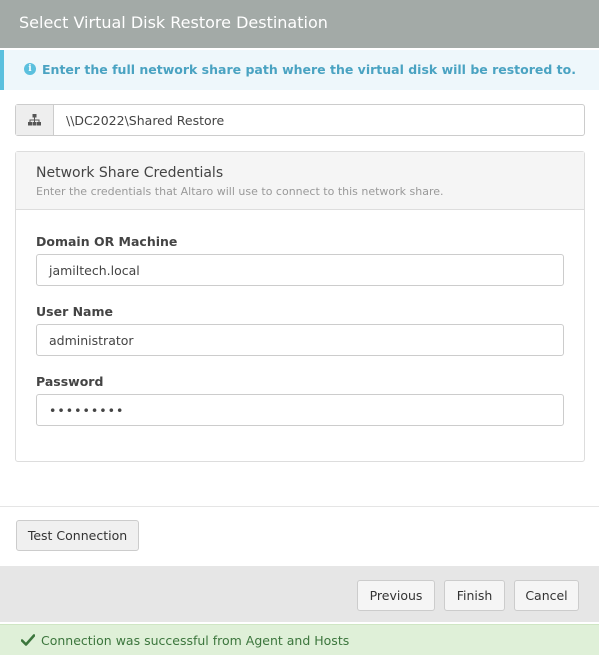 This screenshot has height=655, width=599. What do you see at coordinates (474, 595) in the screenshot?
I see `finish-button: Finish` at bounding box center [474, 595].